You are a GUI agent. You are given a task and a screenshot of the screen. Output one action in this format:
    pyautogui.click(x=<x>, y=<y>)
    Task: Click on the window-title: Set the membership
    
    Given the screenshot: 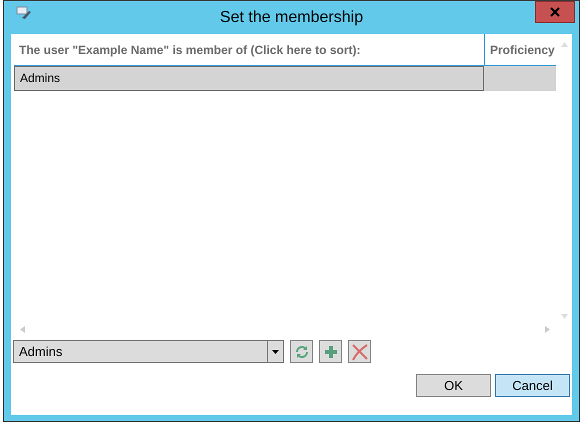 What is the action you would take?
    pyautogui.click(x=292, y=18)
    